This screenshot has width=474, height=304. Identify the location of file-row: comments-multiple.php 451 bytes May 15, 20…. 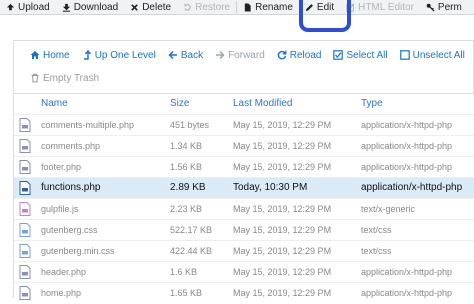
(244, 125).